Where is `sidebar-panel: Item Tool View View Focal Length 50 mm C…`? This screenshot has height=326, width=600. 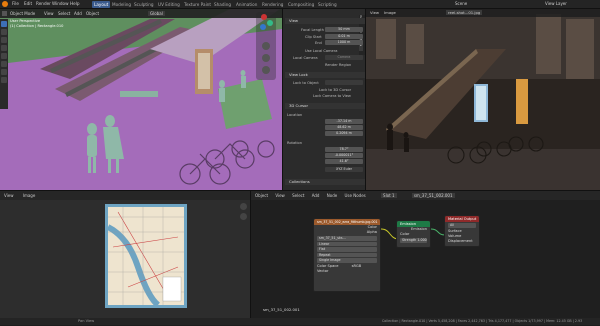 sidebar-panel: Item Tool View View Focal Length 50 mm C… is located at coordinates (324, 99).